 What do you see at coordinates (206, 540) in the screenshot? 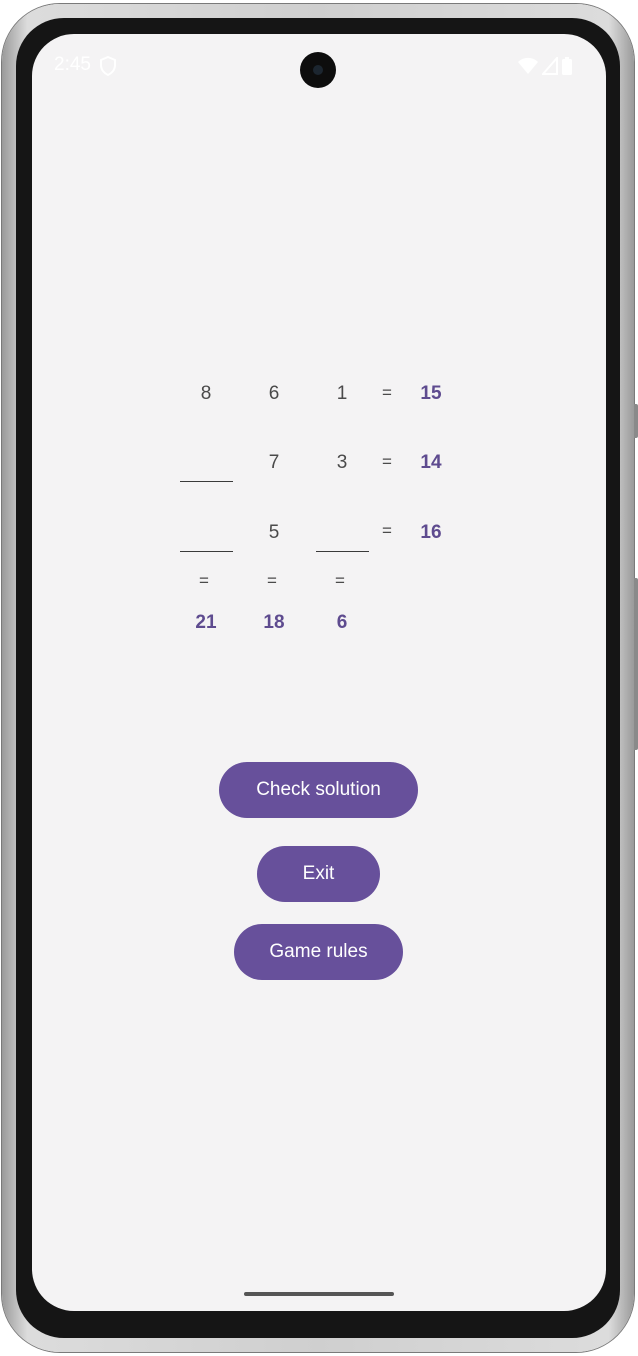
I see `cell-r3-c1-input` at bounding box center [206, 540].